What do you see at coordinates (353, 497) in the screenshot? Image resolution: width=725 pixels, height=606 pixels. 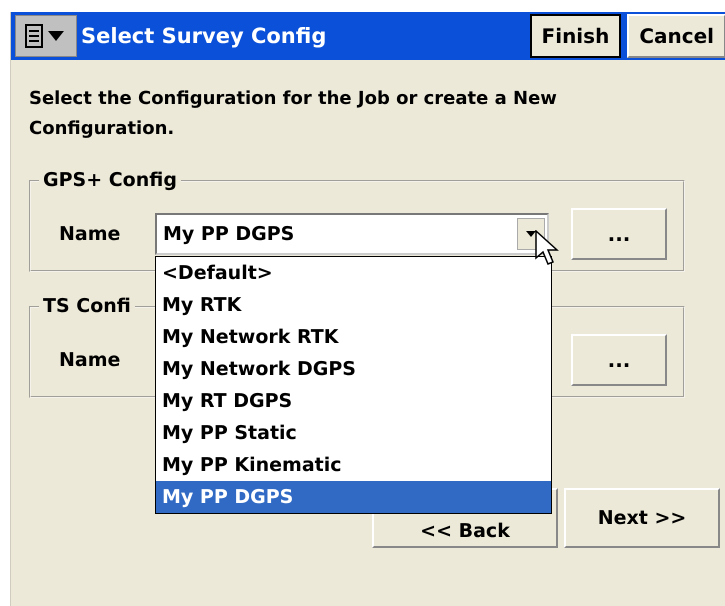 I see `dropdown-option: My PP DGPS` at bounding box center [353, 497].